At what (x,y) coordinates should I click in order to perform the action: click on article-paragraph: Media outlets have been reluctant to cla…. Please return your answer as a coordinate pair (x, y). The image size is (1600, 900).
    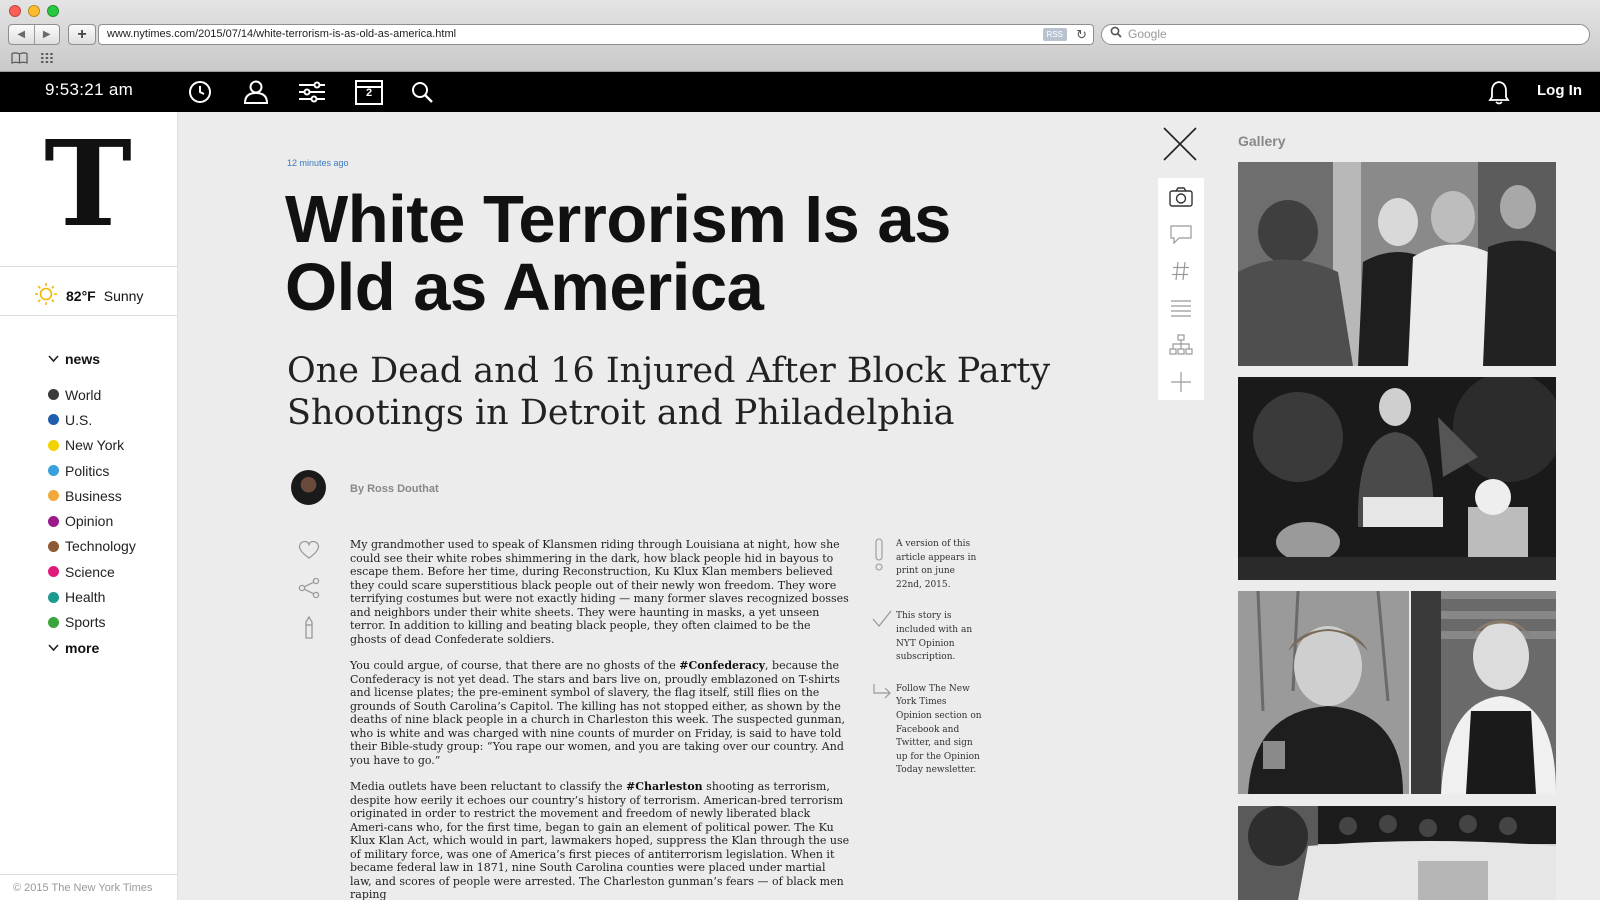
    Looking at the image, I should click on (600, 840).